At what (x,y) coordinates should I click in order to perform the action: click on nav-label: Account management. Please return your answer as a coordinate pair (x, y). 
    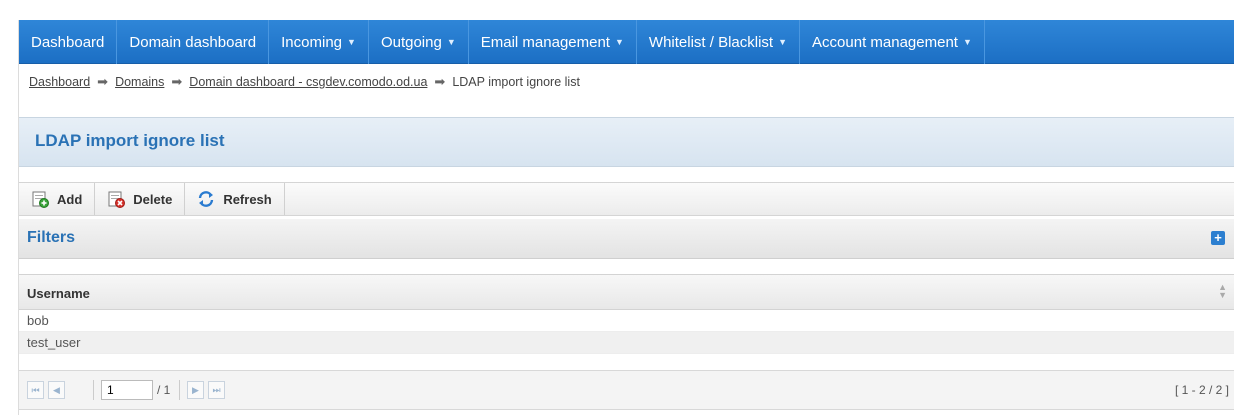
    Looking at the image, I should click on (885, 42).